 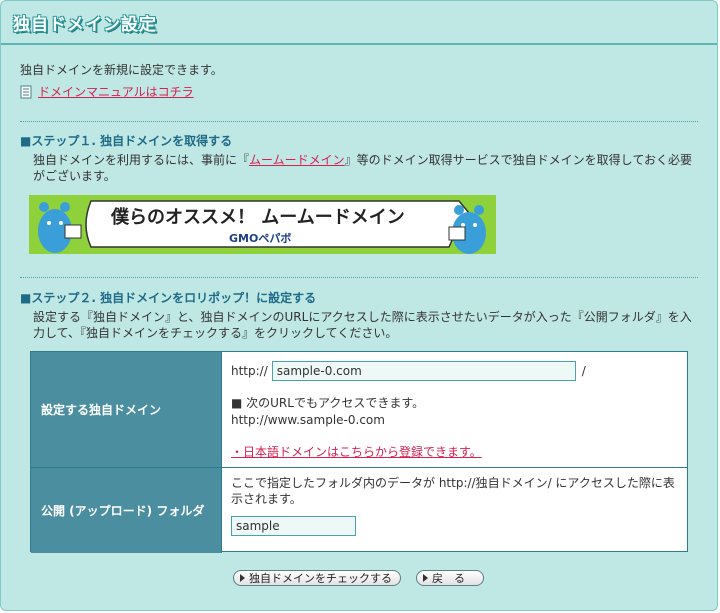 I want to click on document-icon, so click(x=26, y=91).